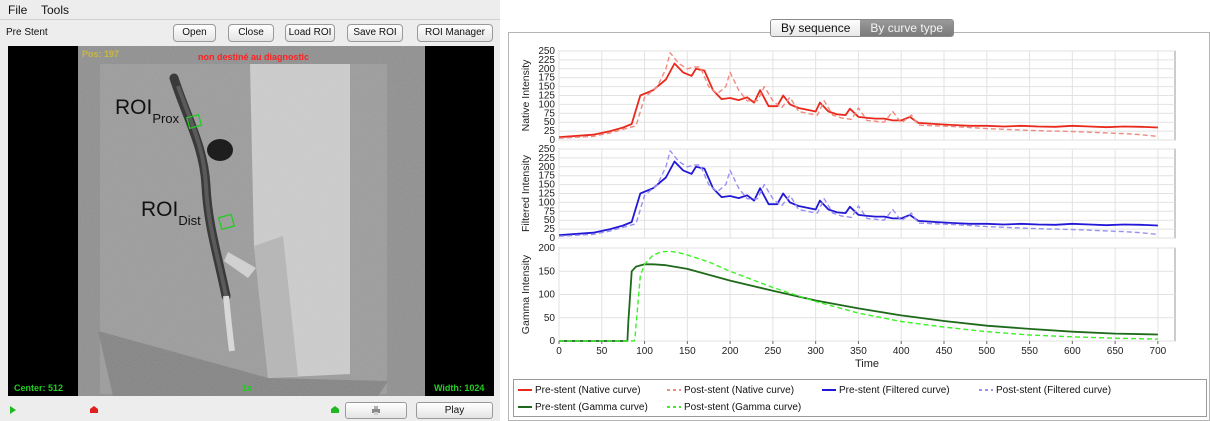 The width and height of the screenshot is (1210, 421). Describe the element at coordinates (773, 351) in the screenshot. I see `x-tick-label-250: 250` at that location.